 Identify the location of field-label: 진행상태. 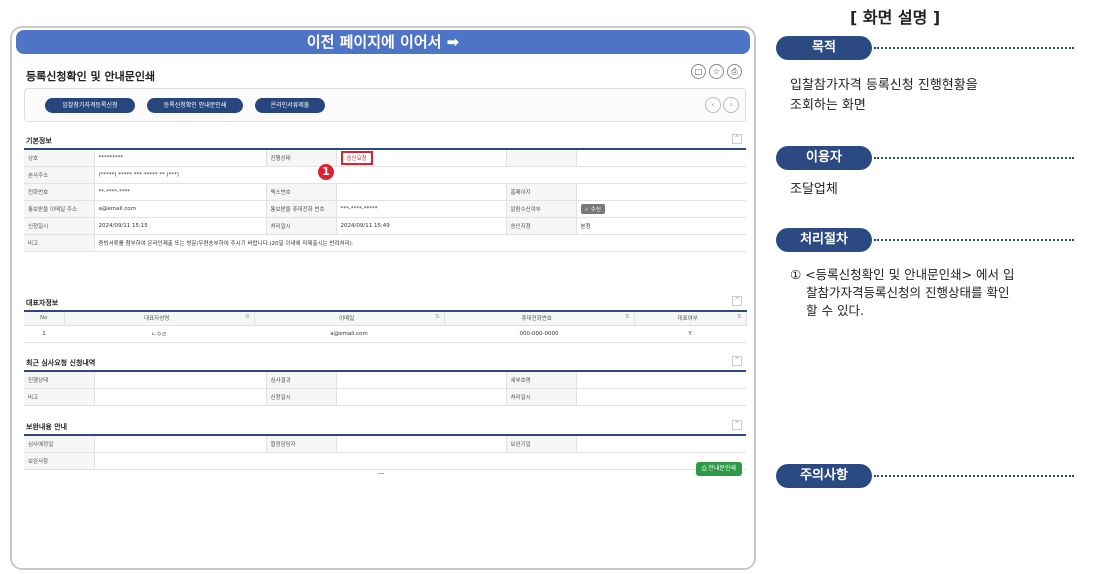
(59, 380).